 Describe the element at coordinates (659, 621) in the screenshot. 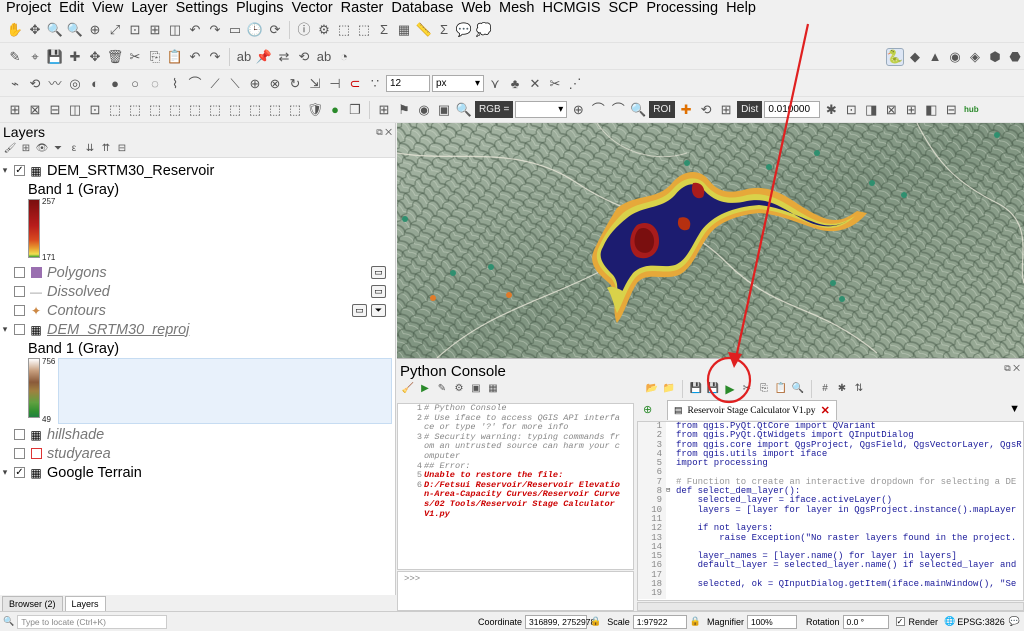

I see `scale-field: 1:97922` at that location.